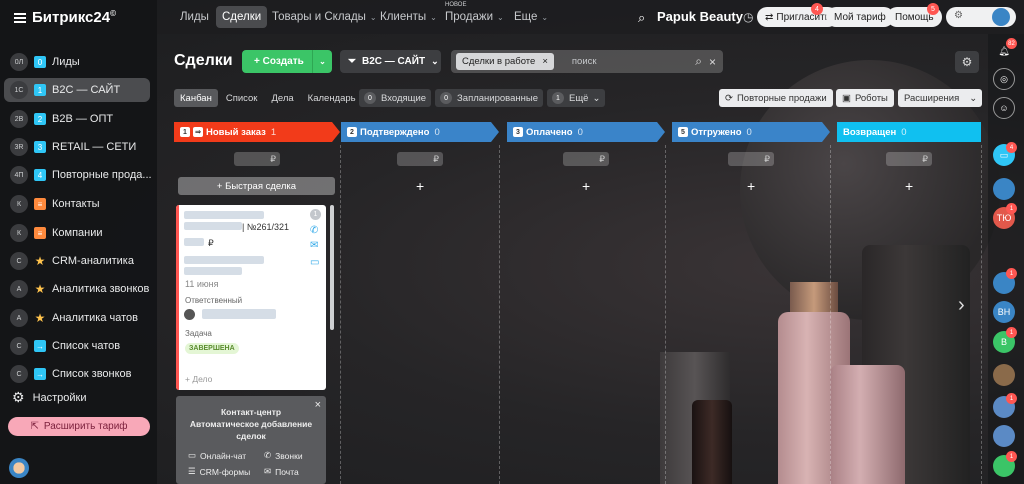 The image size is (1024, 484). Describe the element at coordinates (282, 98) in the screenshot. I see `tab-activities: Дела` at that location.